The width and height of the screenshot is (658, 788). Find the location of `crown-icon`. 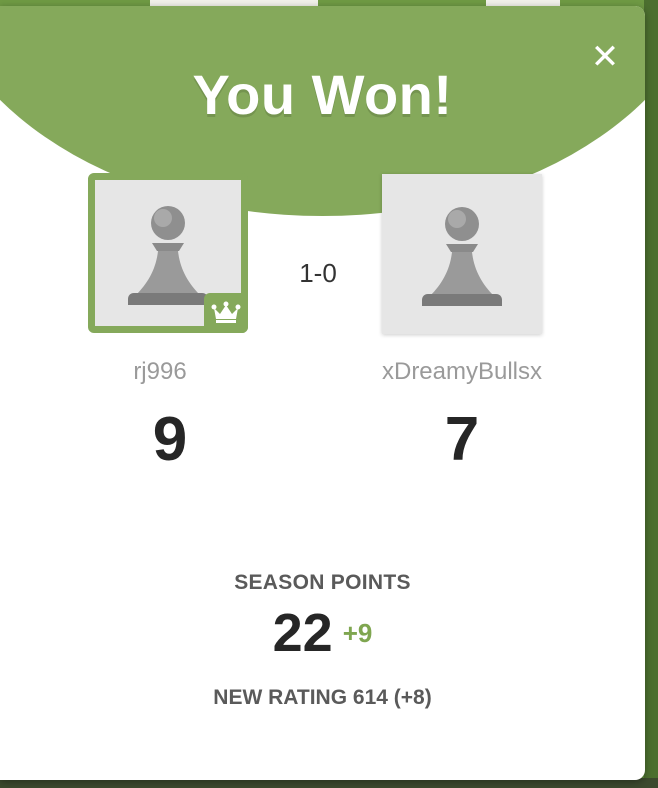

crown-icon is located at coordinates (226, 312).